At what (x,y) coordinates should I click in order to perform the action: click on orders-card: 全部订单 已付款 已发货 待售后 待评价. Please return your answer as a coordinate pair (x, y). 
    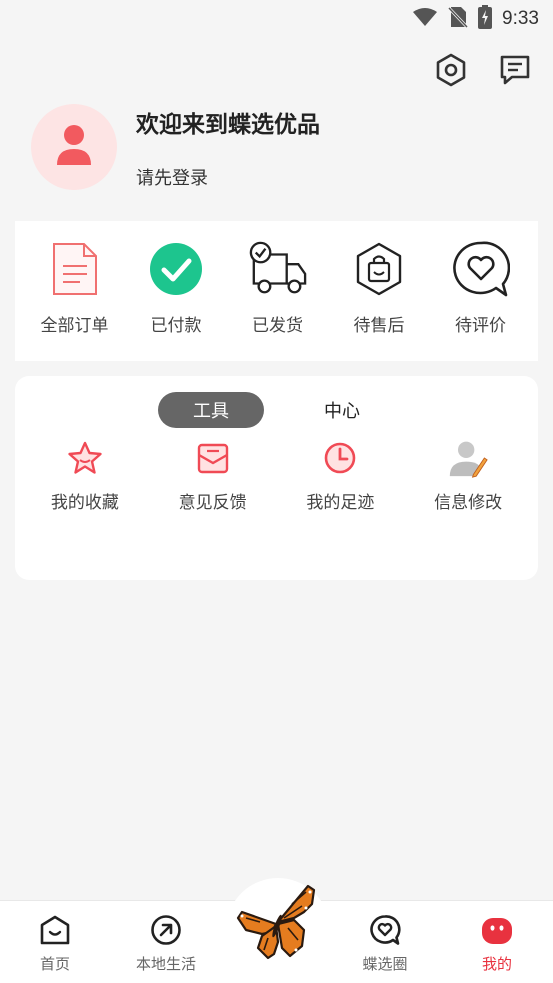
    Looking at the image, I should click on (276, 291).